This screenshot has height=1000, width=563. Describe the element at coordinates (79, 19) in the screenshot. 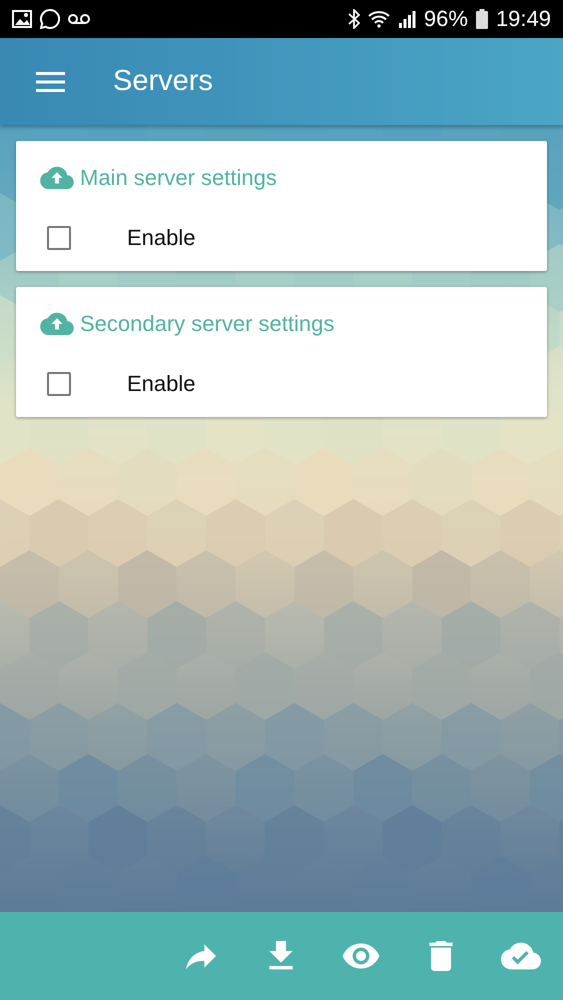

I see `voicemail-icon` at that location.